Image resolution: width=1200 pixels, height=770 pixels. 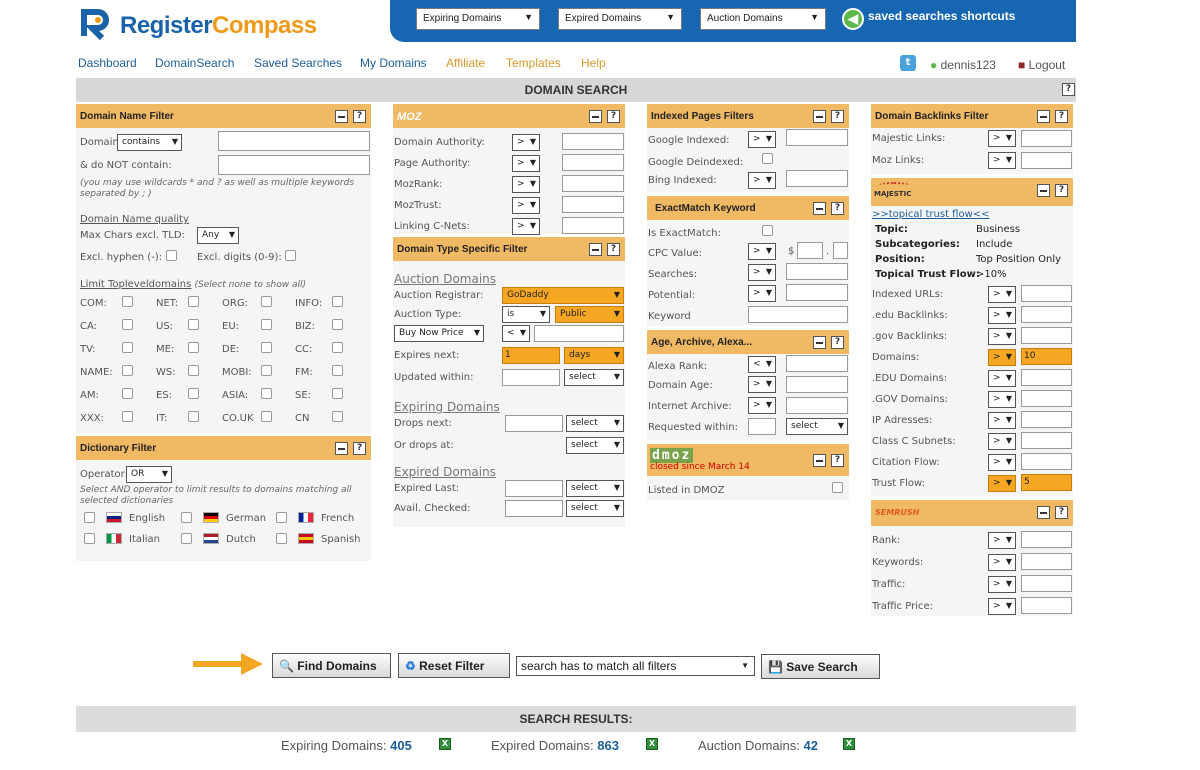 What do you see at coordinates (758, 745) in the screenshot?
I see `result-auction: Auction Domains: 42` at bounding box center [758, 745].